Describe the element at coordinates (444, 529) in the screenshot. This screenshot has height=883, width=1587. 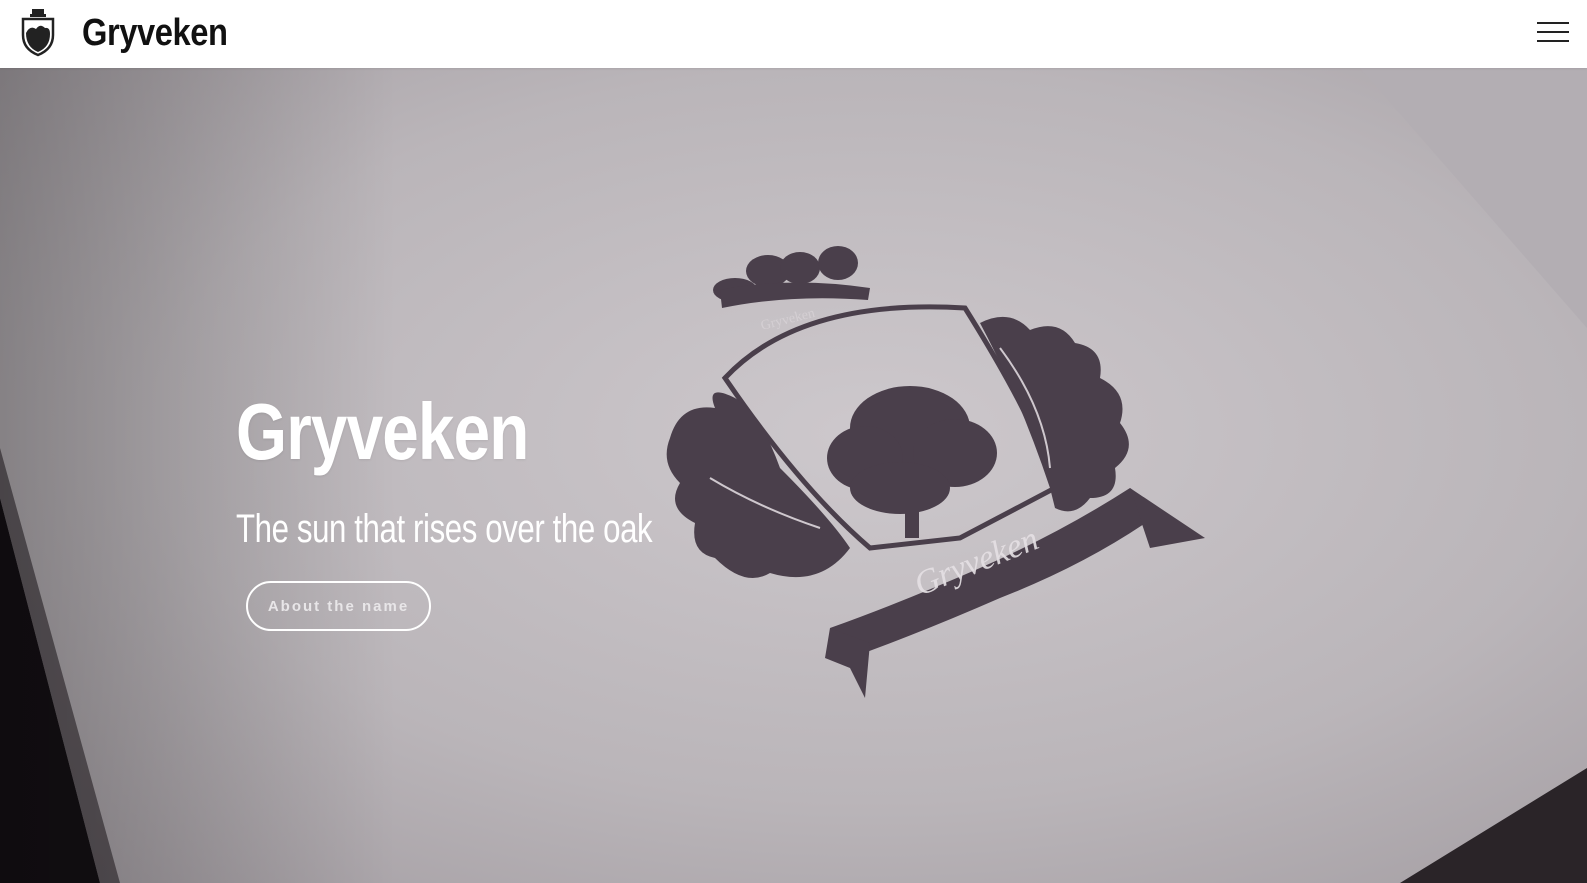
I see `hero-subtitle: The sun that rises over the oak` at that location.